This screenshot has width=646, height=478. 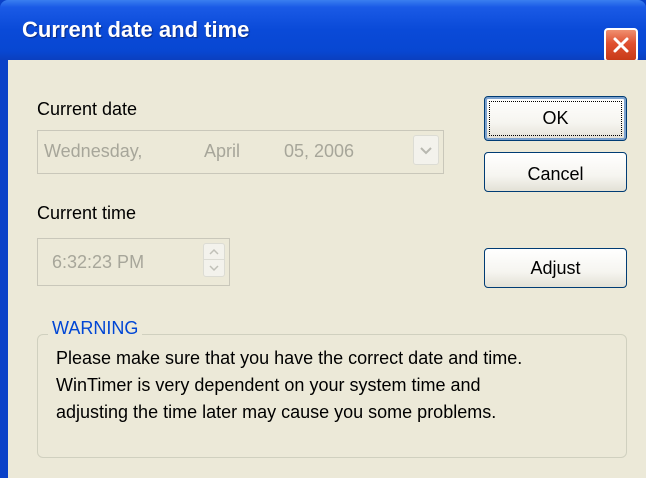 I want to click on date-month: April, so click(x=222, y=151).